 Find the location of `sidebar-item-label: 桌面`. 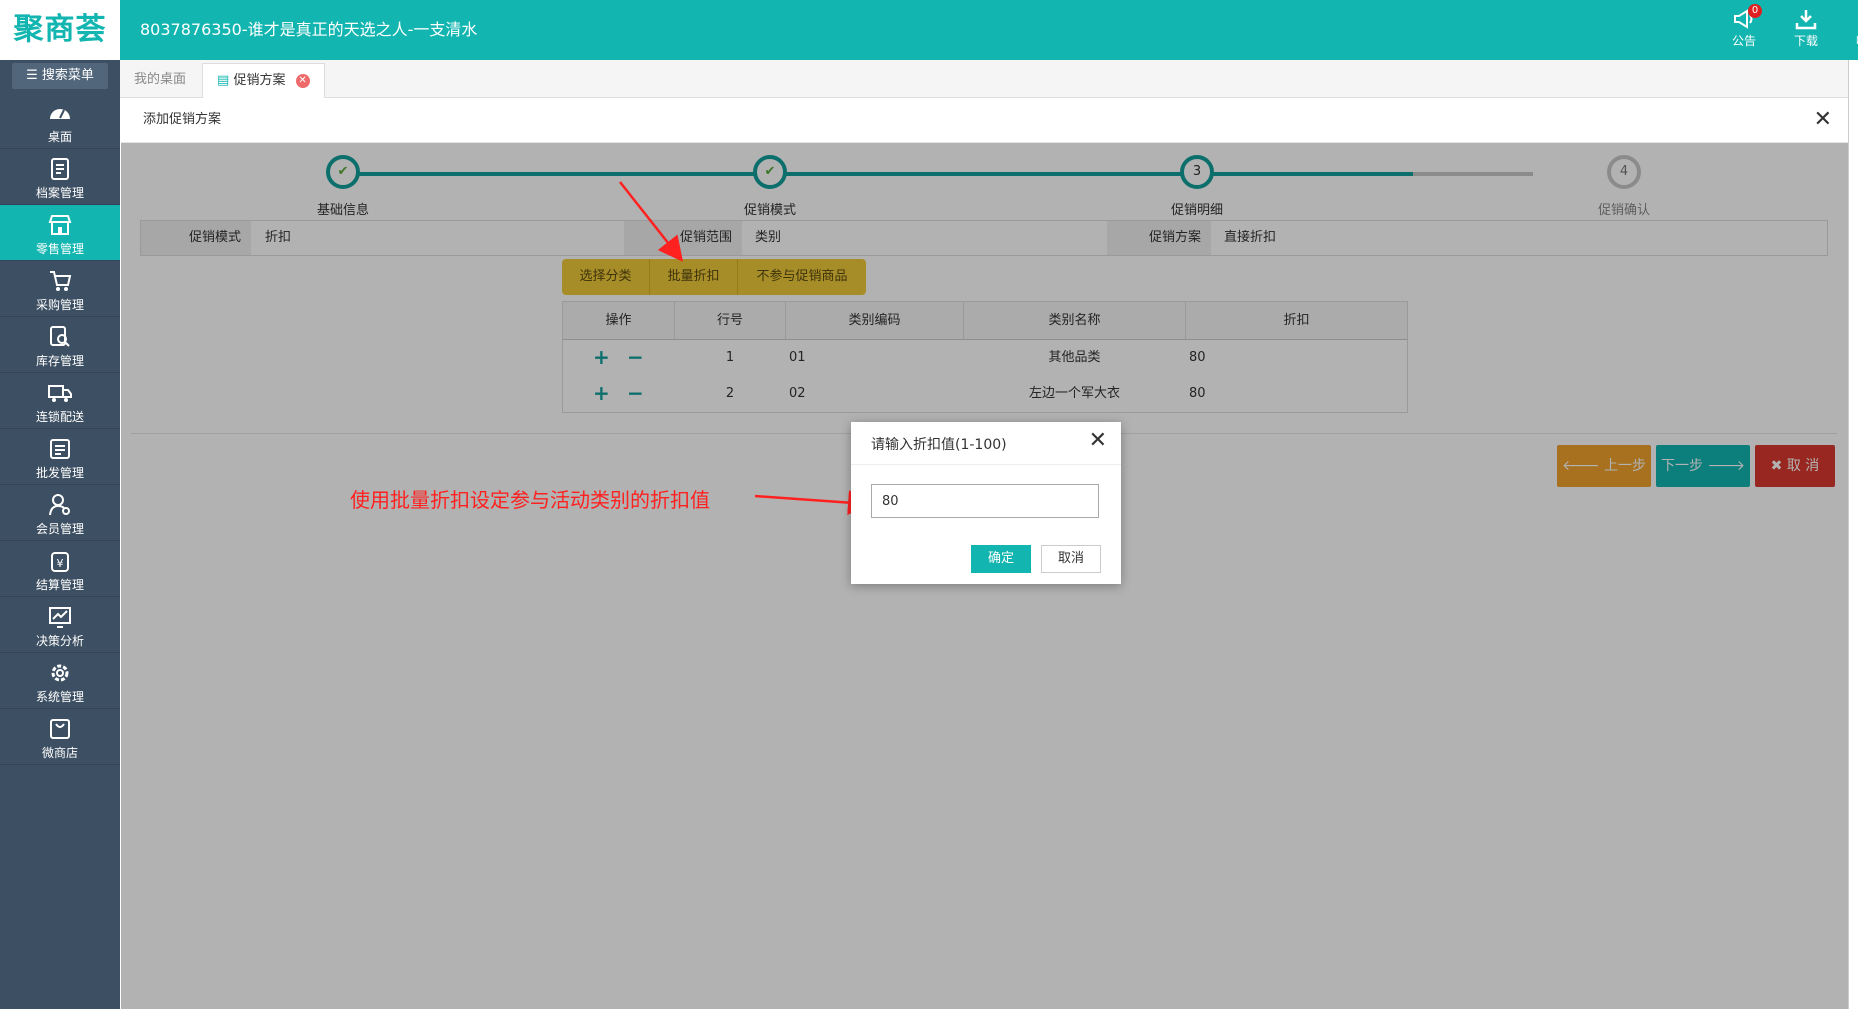

sidebar-item-label: 桌面 is located at coordinates (59, 137).